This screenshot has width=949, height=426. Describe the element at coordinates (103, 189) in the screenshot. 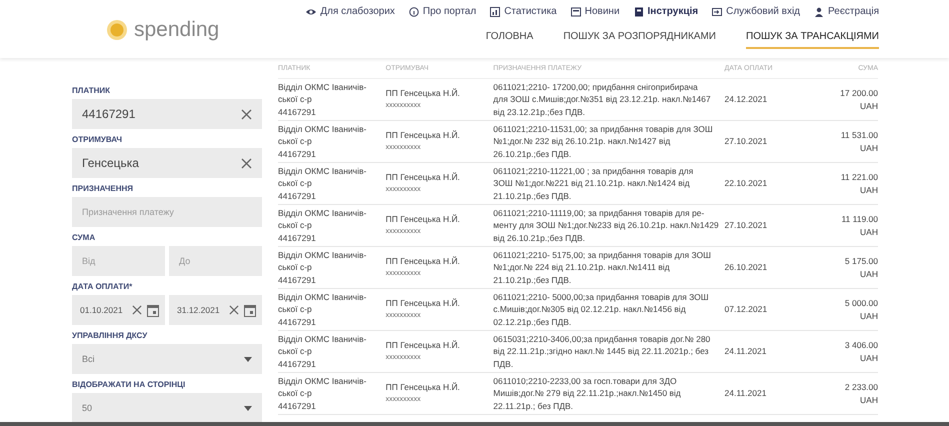

I see `filter-label: ПРИЗНАЧЕННЯ` at that location.